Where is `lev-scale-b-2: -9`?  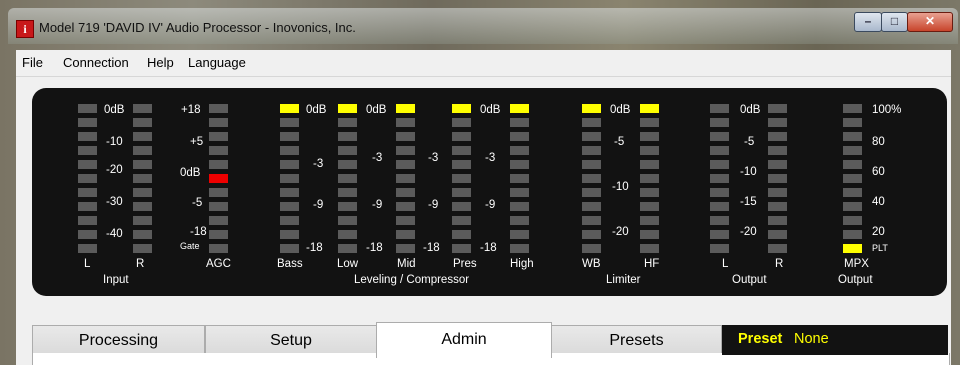 lev-scale-b-2: -9 is located at coordinates (377, 205).